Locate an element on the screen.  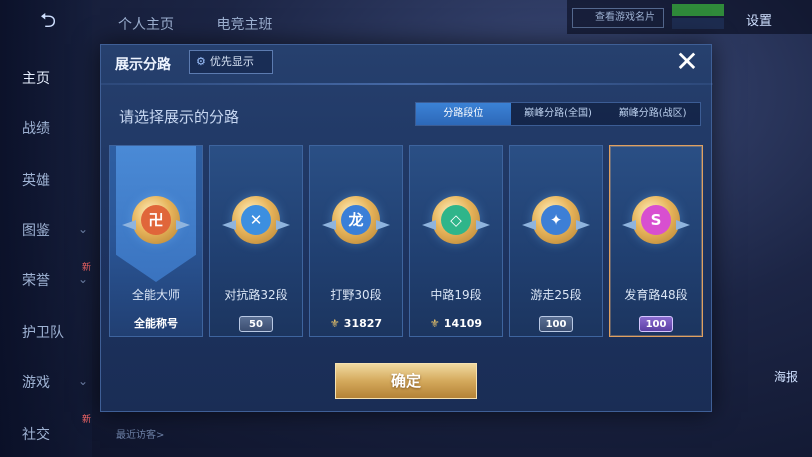
card-name: 打野30段 is located at coordinates (356, 295).